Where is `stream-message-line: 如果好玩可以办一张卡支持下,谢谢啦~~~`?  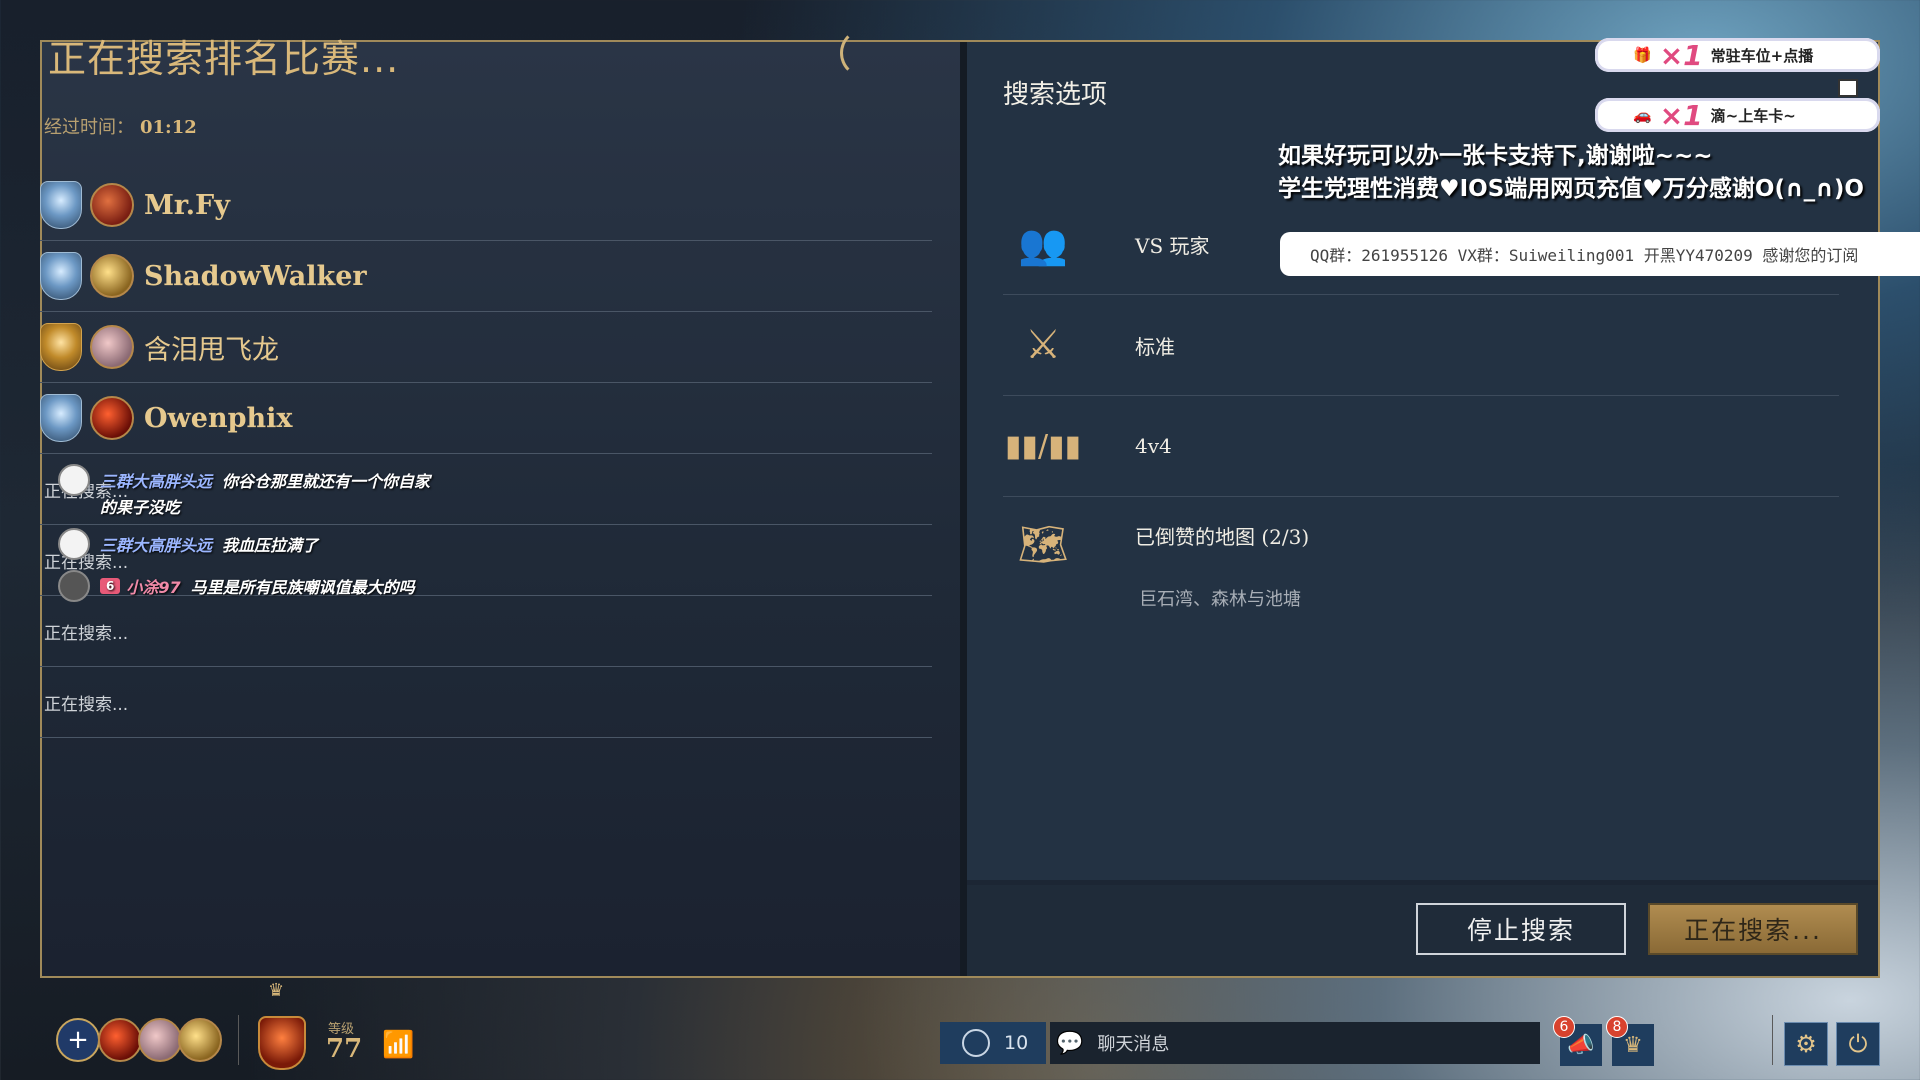 stream-message-line: 如果好玩可以办一张卡支持下,谢谢啦~~~ is located at coordinates (1495, 156).